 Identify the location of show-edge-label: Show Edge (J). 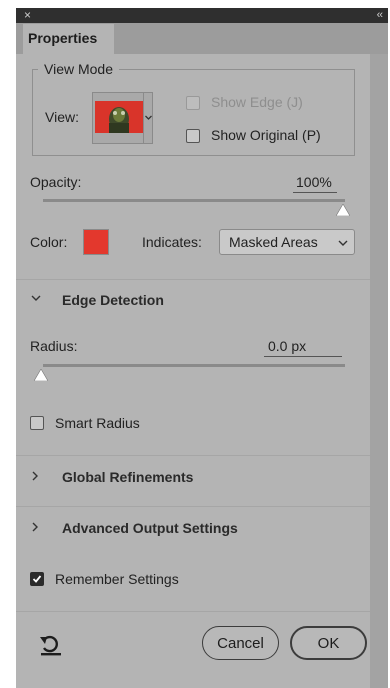
(257, 102).